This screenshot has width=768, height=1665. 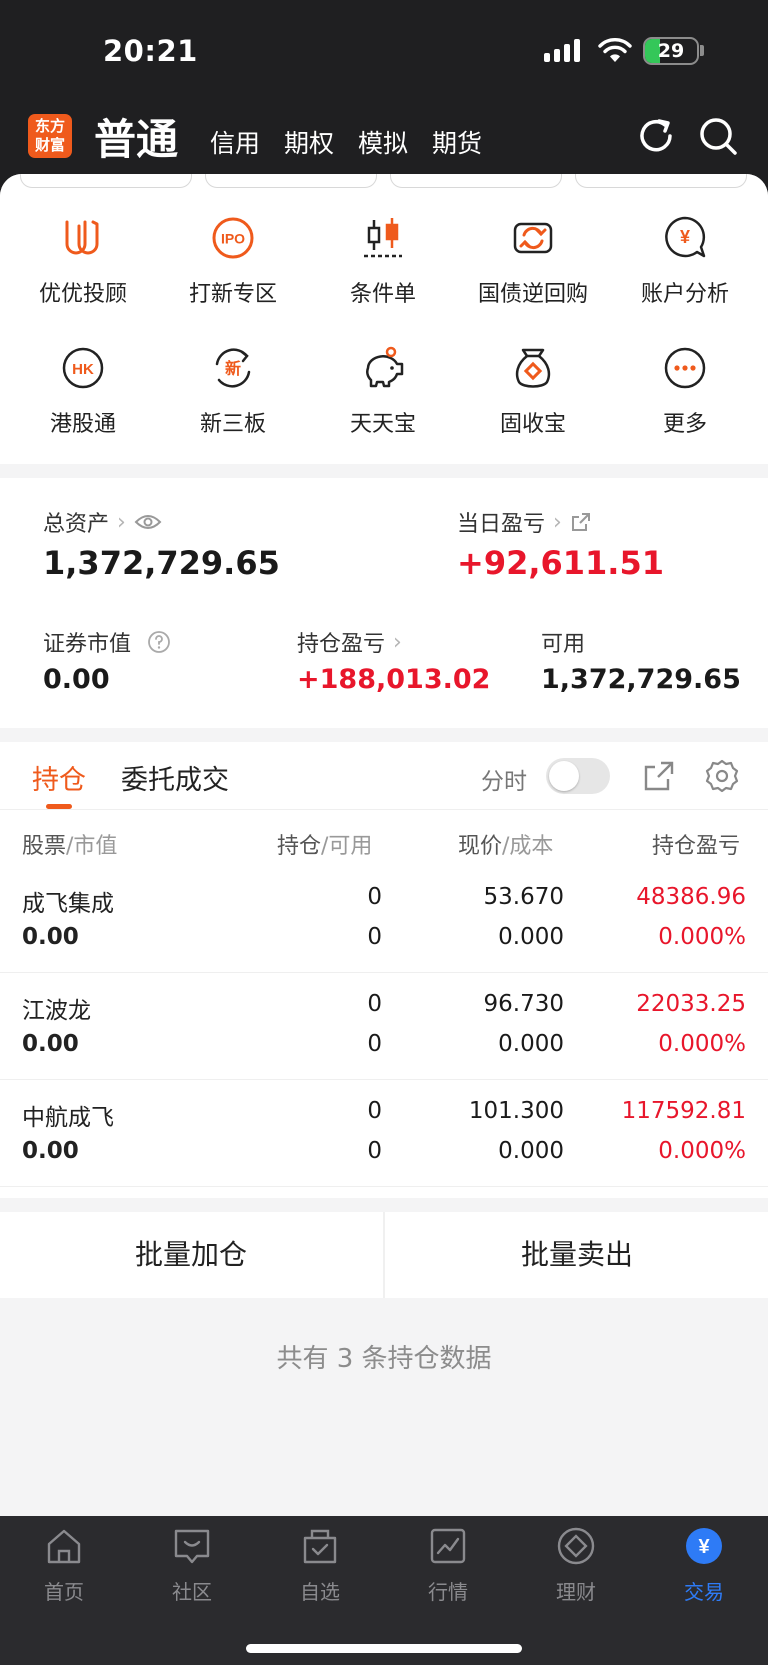 What do you see at coordinates (641, 679) in the screenshot?
I see `available-value: 1,372,729.65` at bounding box center [641, 679].